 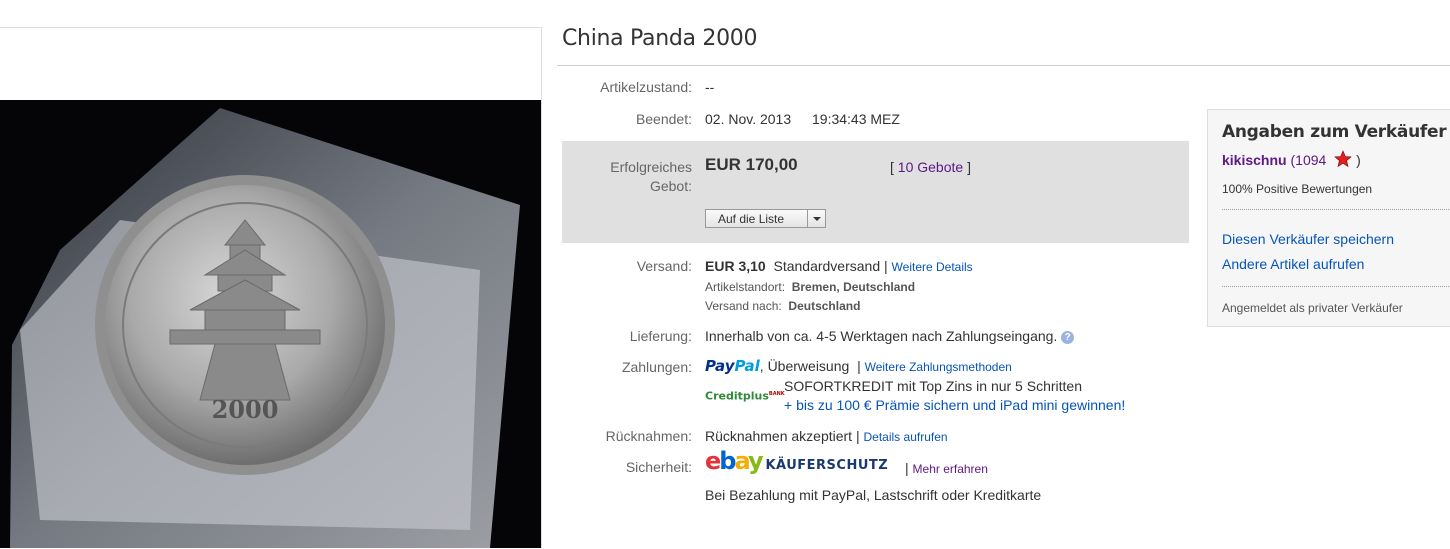 What do you see at coordinates (748, 119) in the screenshot?
I see `ended-date: 02. Nov. 2013` at bounding box center [748, 119].